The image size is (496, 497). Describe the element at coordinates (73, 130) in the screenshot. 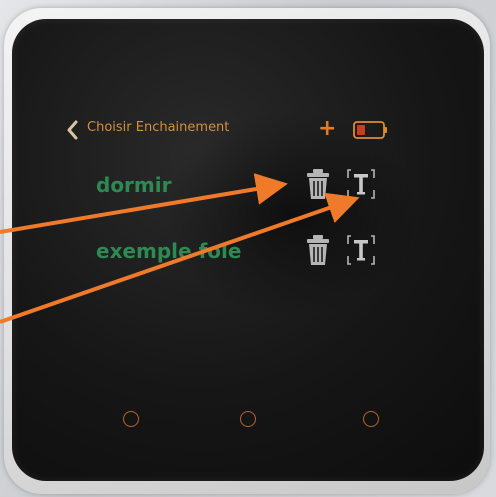

I see `chevron-left-icon` at that location.